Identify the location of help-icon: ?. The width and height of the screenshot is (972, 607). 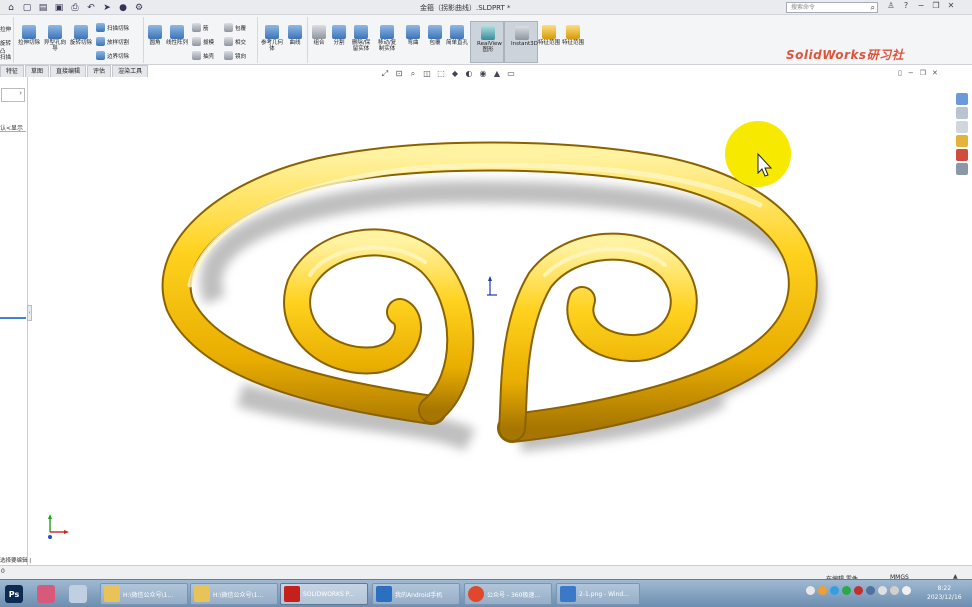
(906, 5).